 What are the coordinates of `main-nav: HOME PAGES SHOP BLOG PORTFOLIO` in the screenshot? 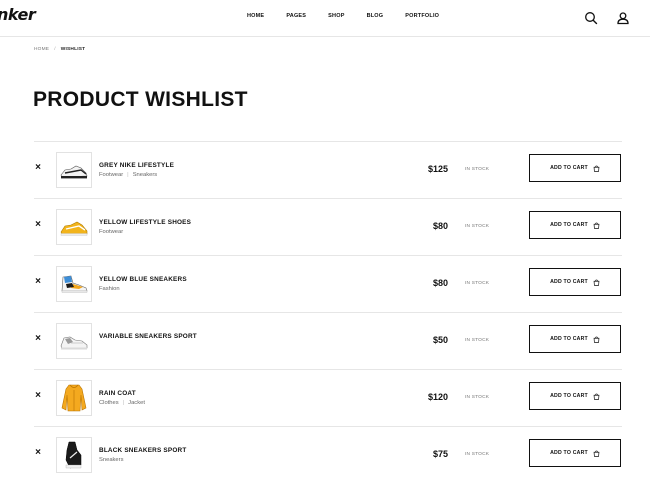 It's located at (354, 16).